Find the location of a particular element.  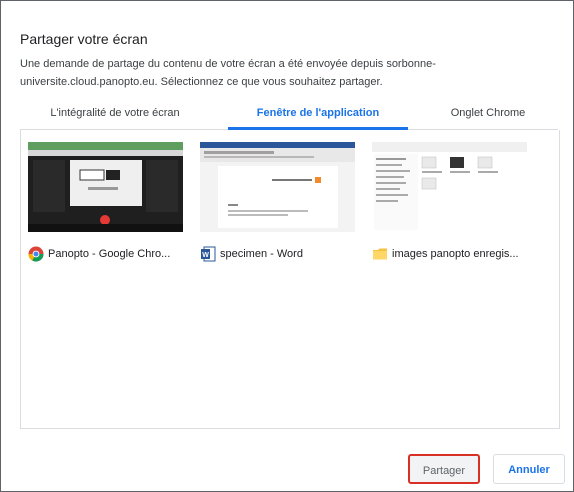

share-button: Partager is located at coordinates (444, 469).